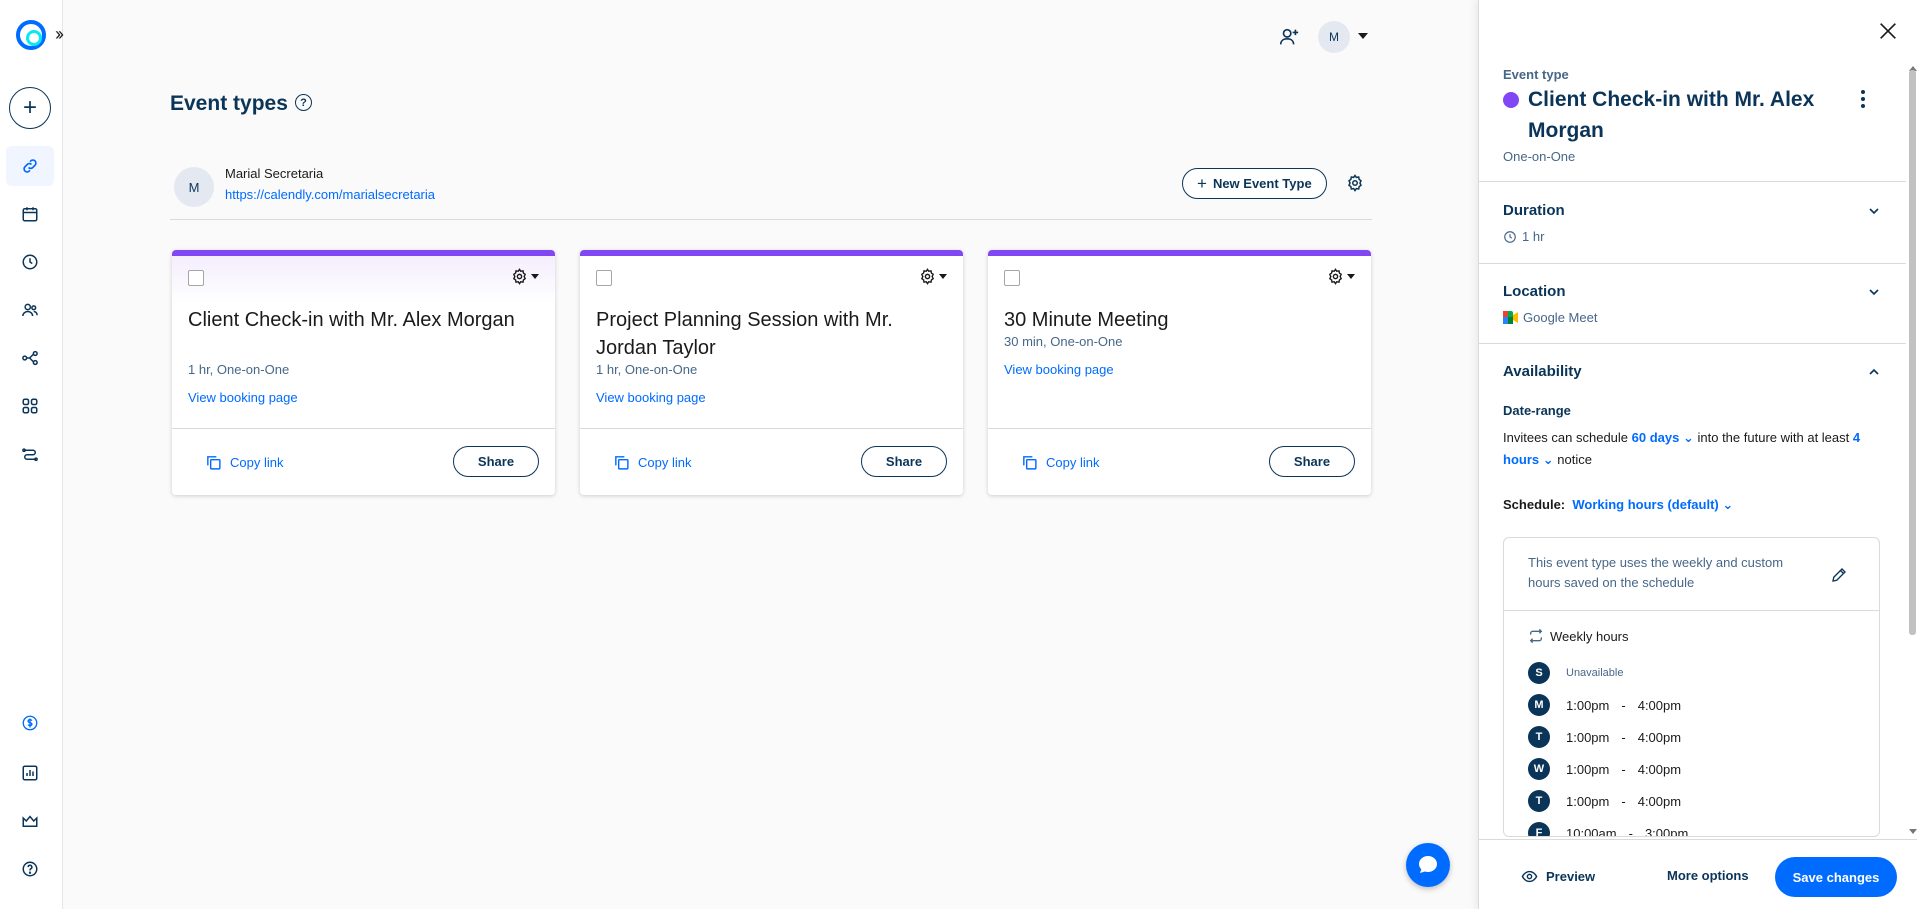 The image size is (1917, 909). Describe the element at coordinates (1663, 437) in the screenshot. I see `days-dropdown: 60 days ⌄` at that location.